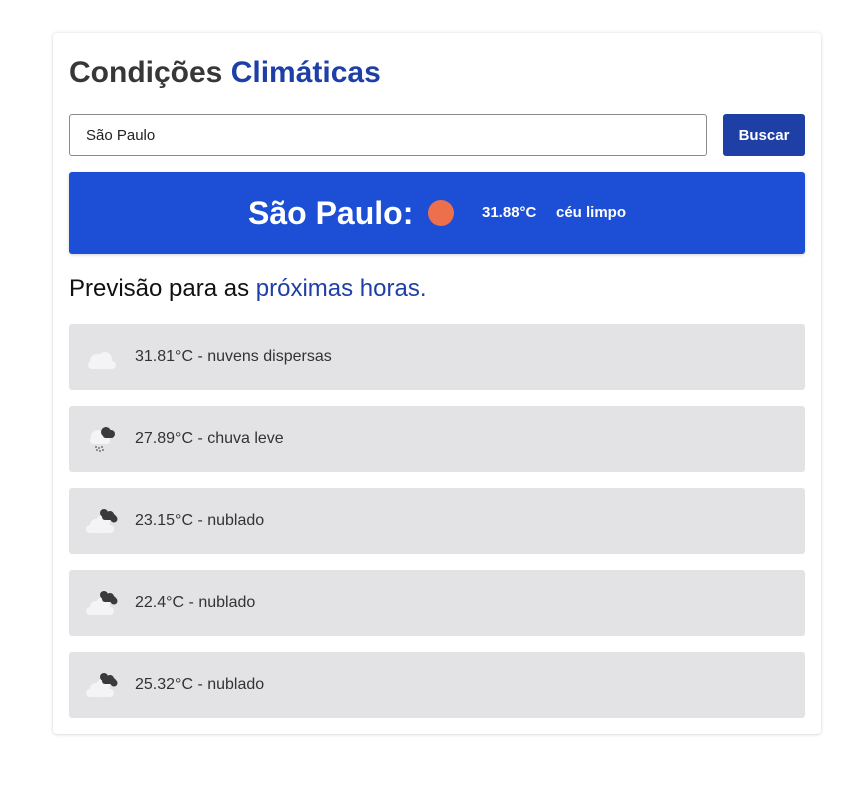 The width and height of the screenshot is (867, 793). What do you see at coordinates (388, 135) in the screenshot?
I see `city-search-input` at bounding box center [388, 135].